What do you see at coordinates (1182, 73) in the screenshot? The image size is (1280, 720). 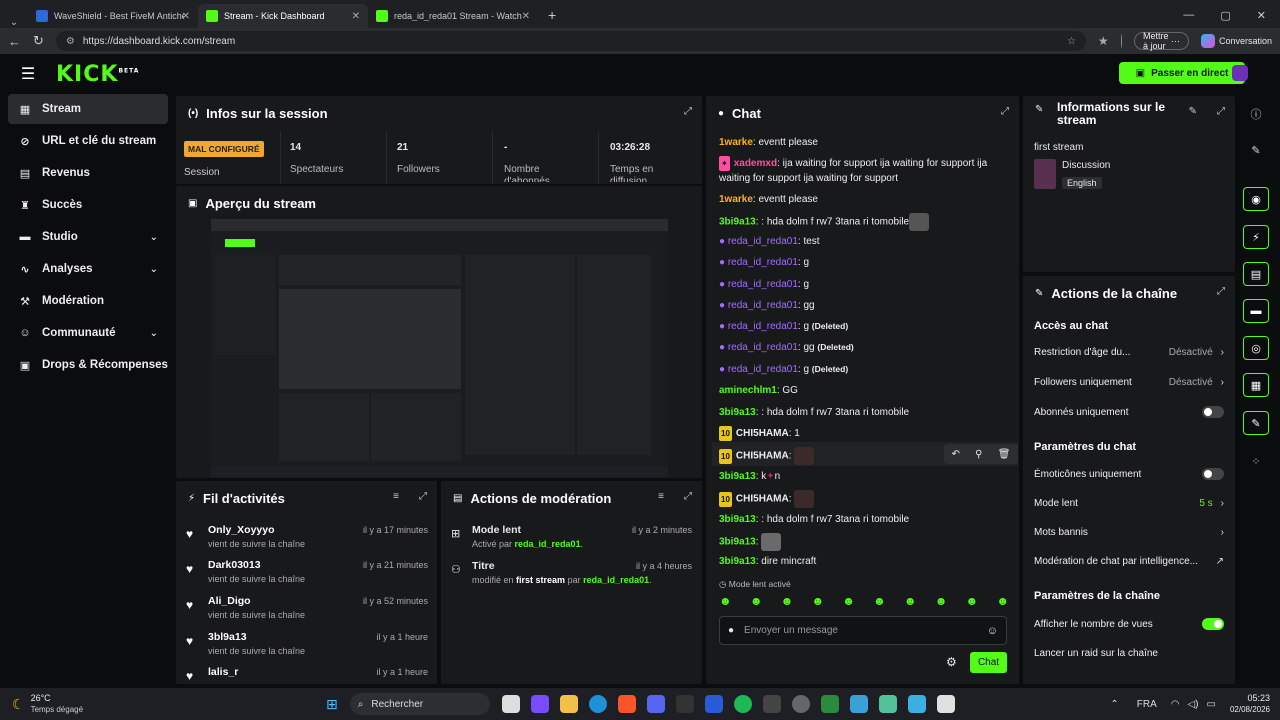 I see `go-live-button: ▣ Passer en direct` at bounding box center [1182, 73].